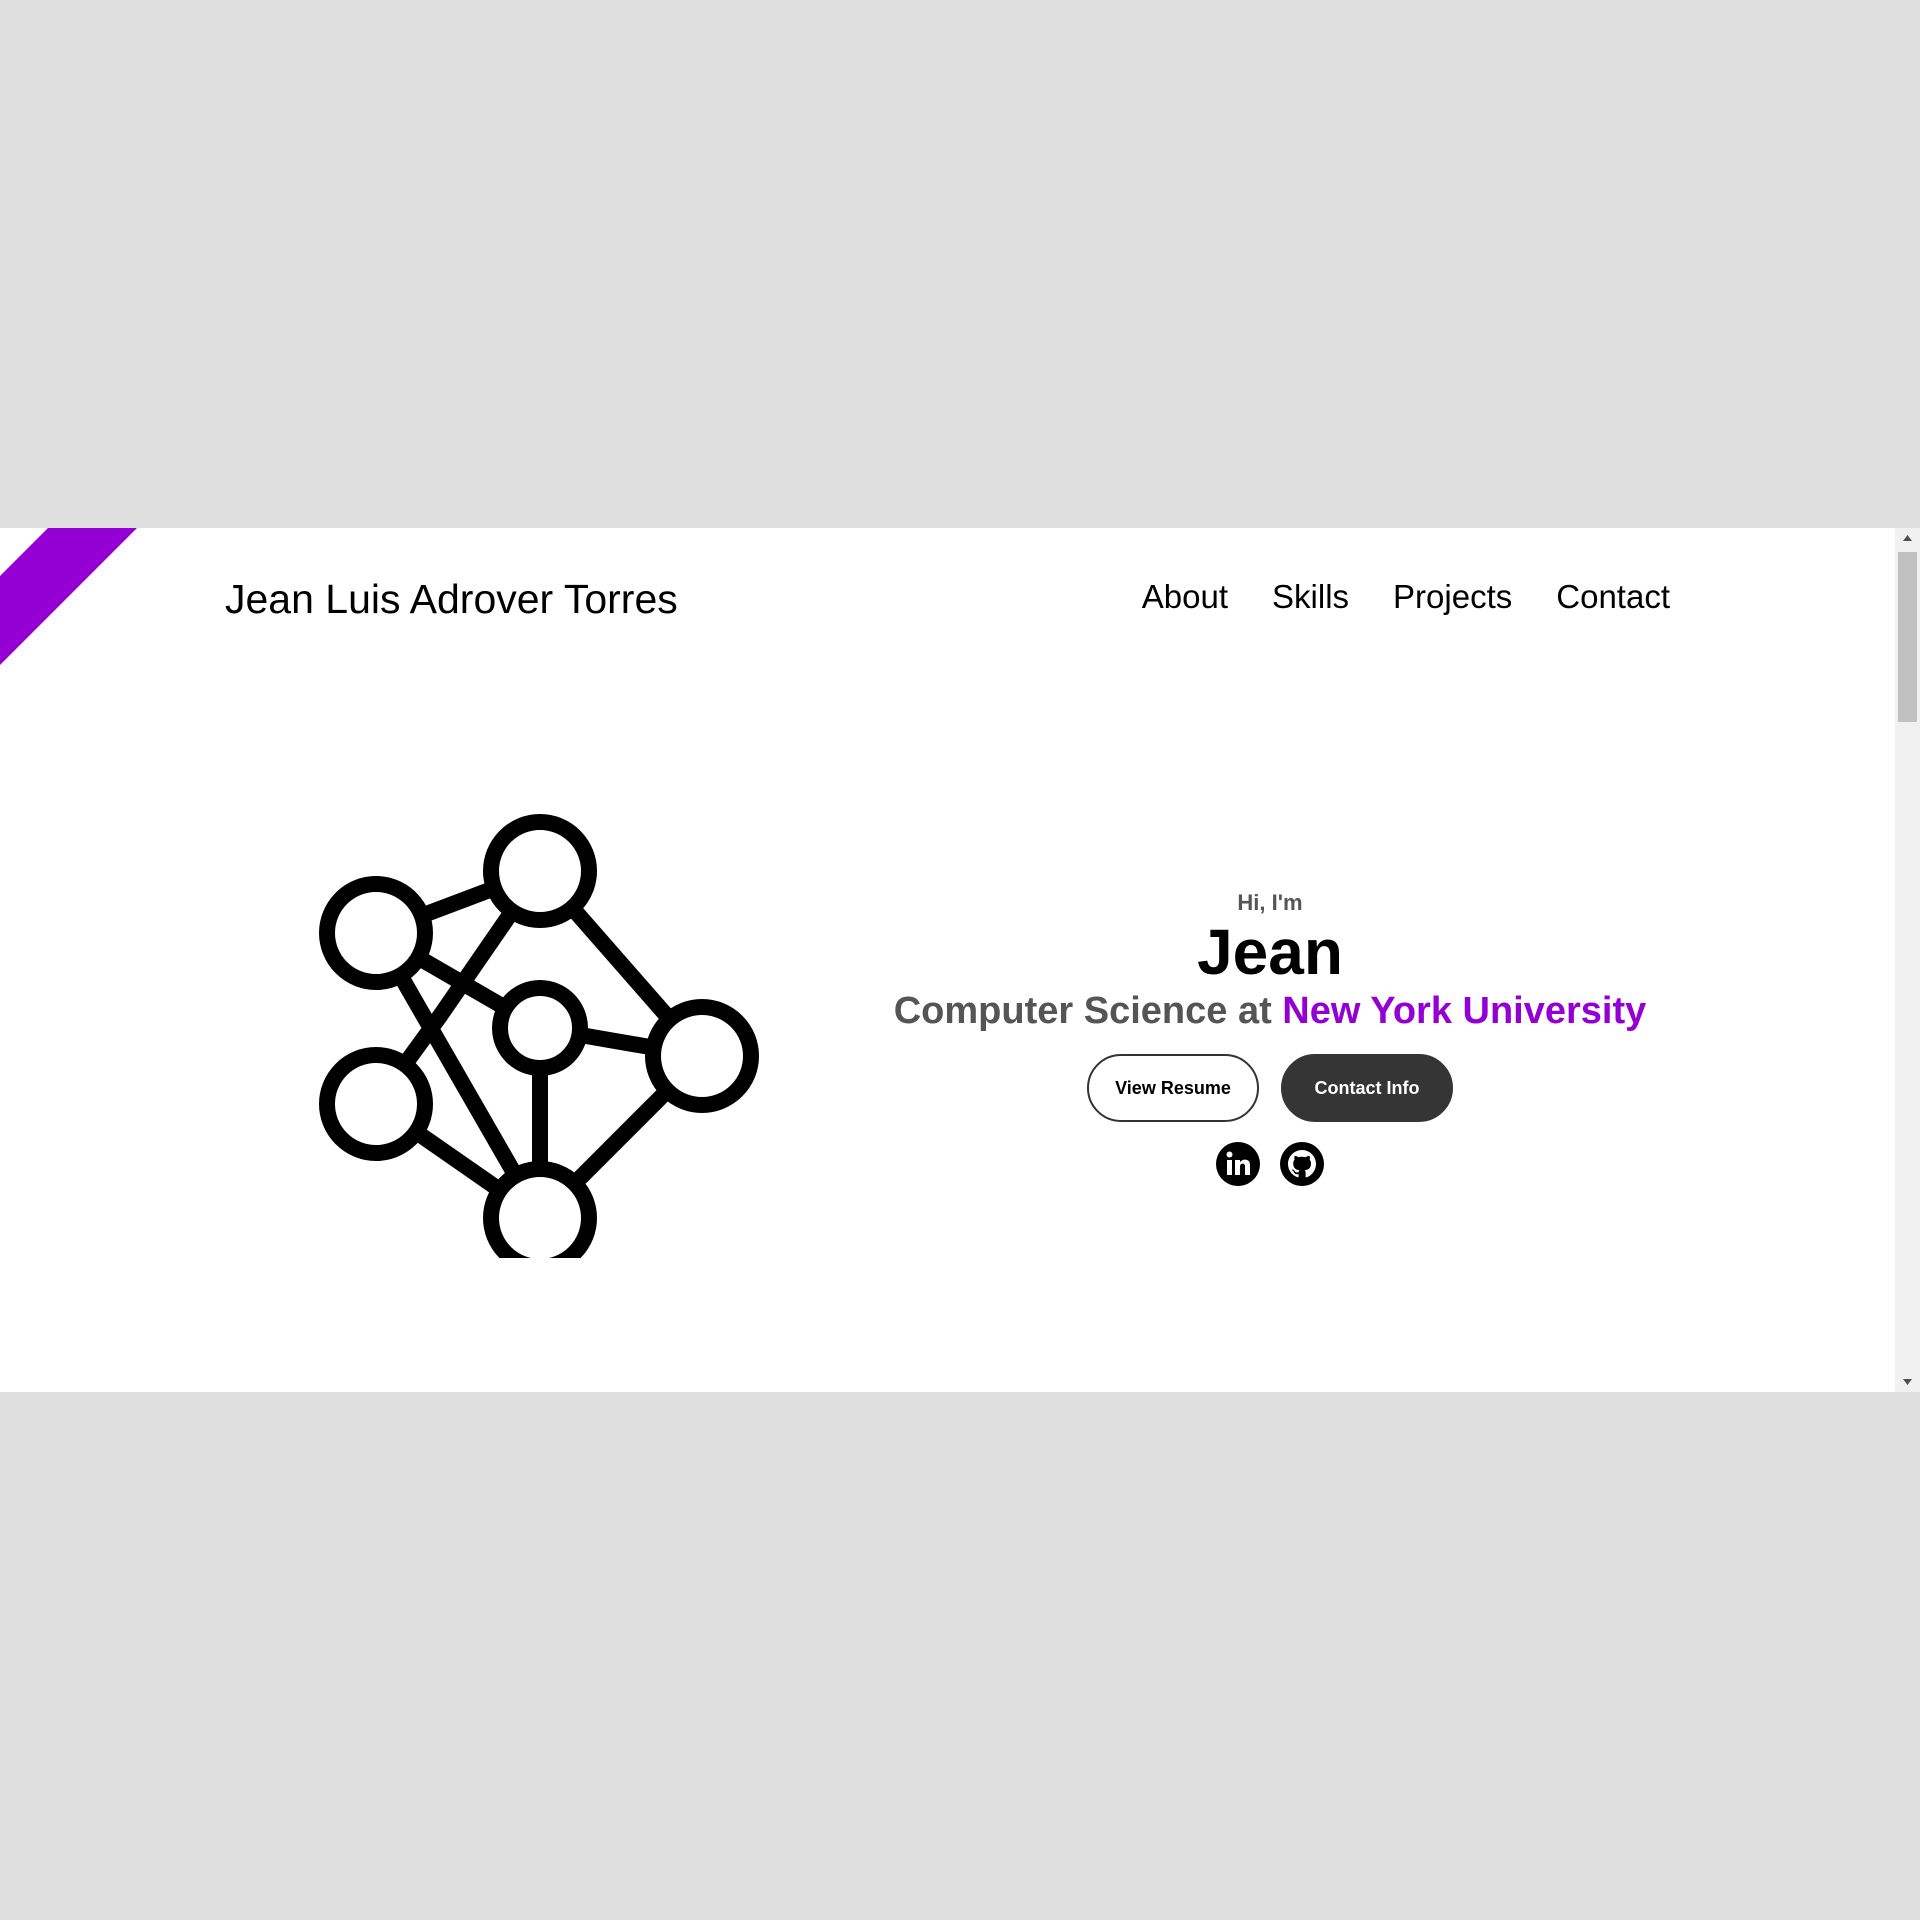 The image size is (1920, 1920). What do you see at coordinates (1907, 637) in the screenshot?
I see `scrollbar-thumb` at bounding box center [1907, 637].